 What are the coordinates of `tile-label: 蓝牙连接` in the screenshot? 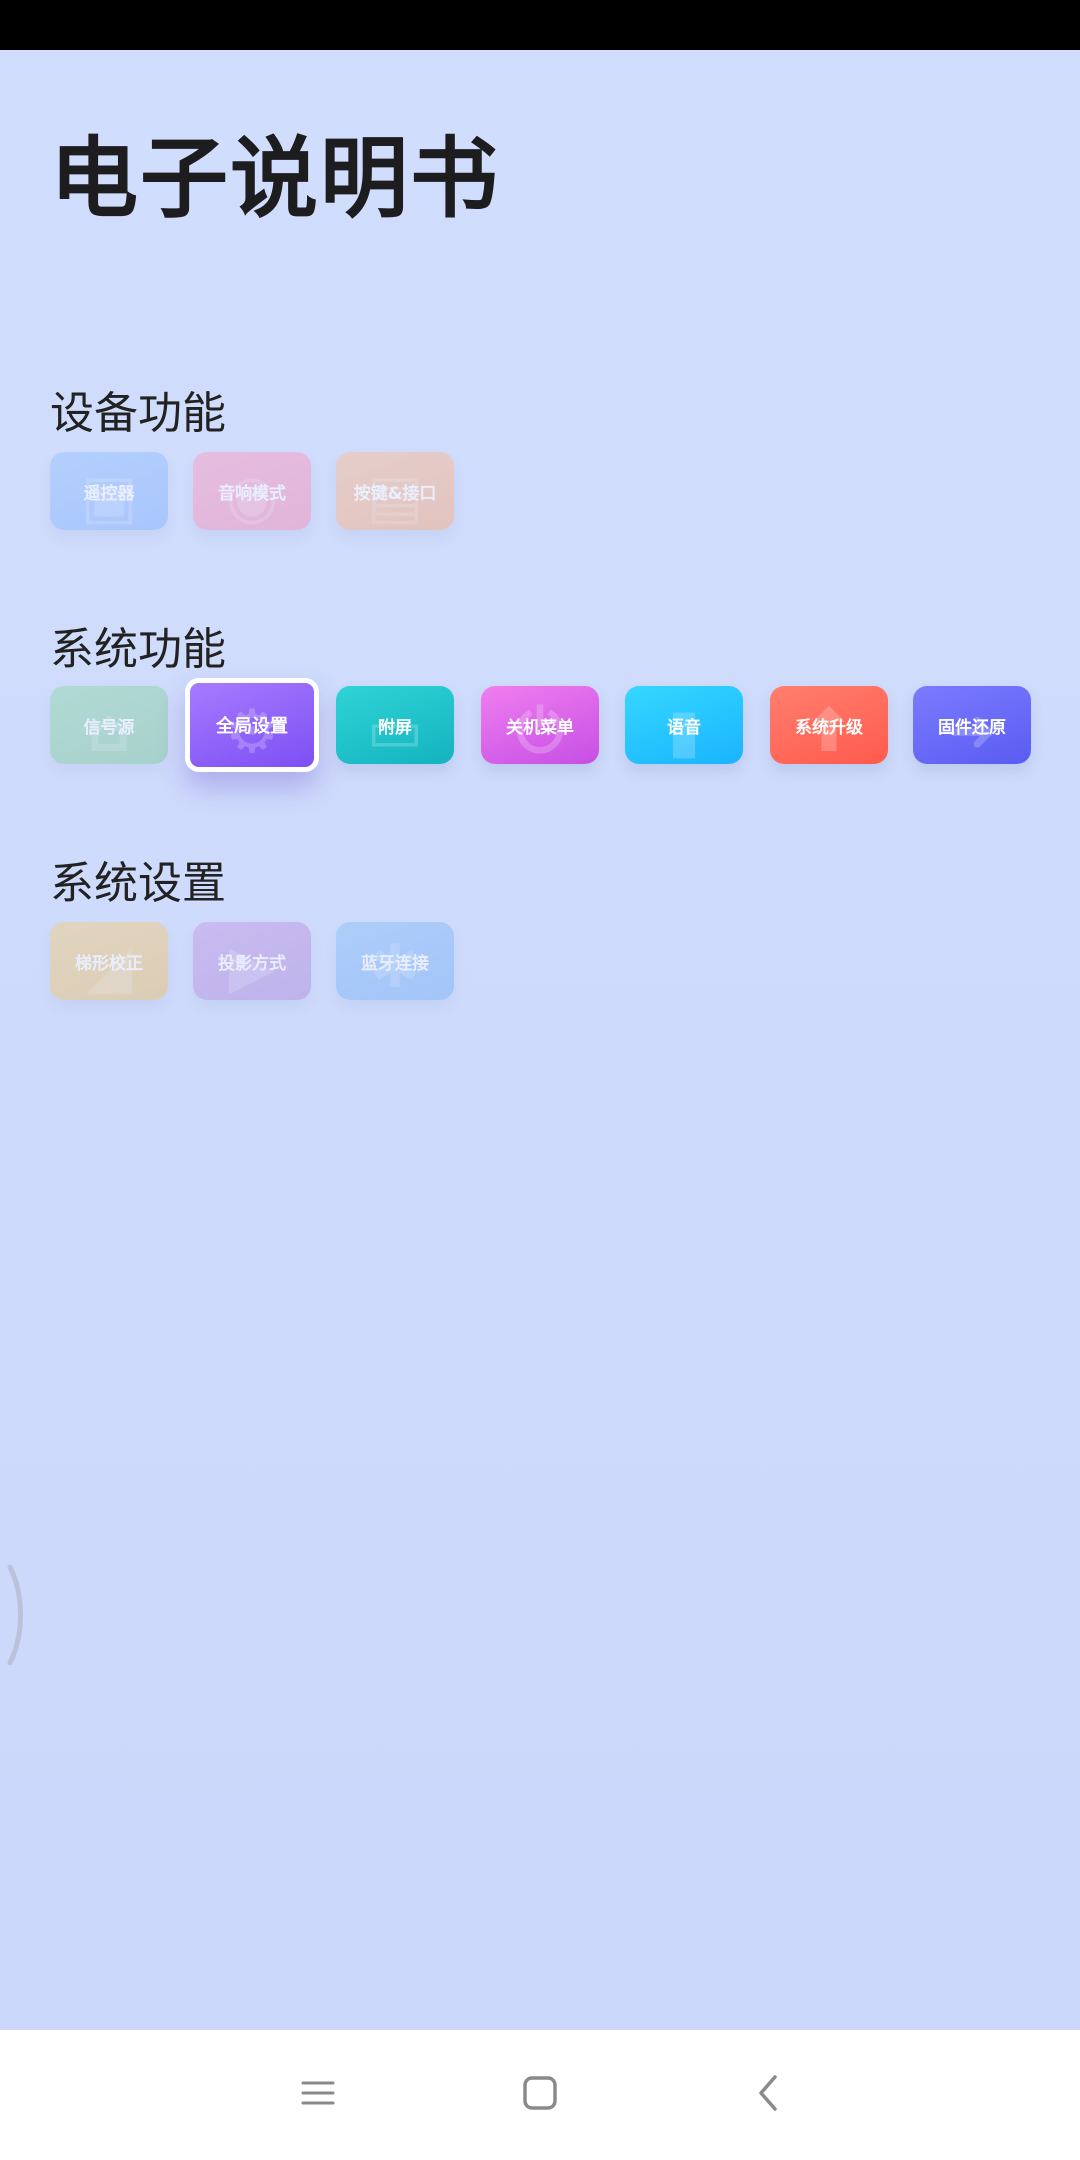 It's located at (395, 963).